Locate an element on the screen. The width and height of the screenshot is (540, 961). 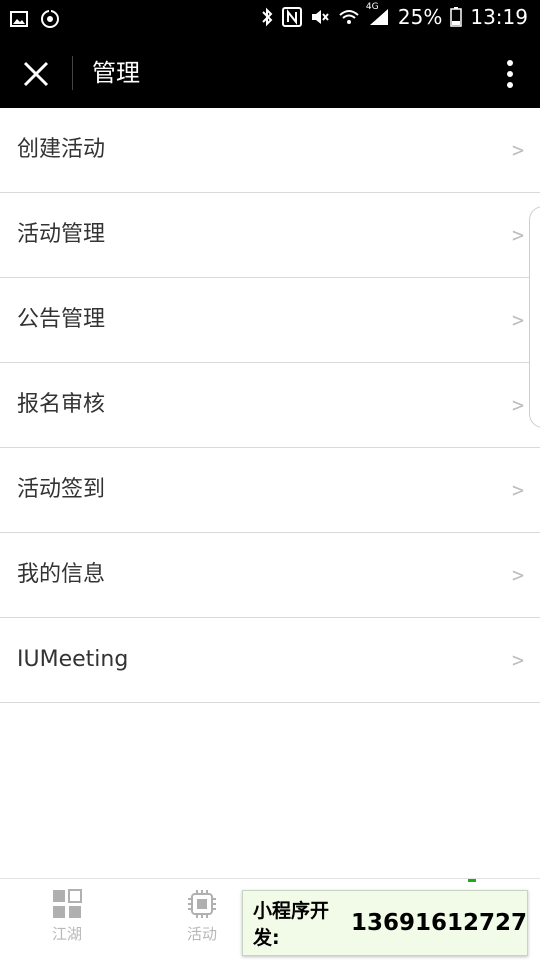
page-title: 管理 is located at coordinates (116, 73).